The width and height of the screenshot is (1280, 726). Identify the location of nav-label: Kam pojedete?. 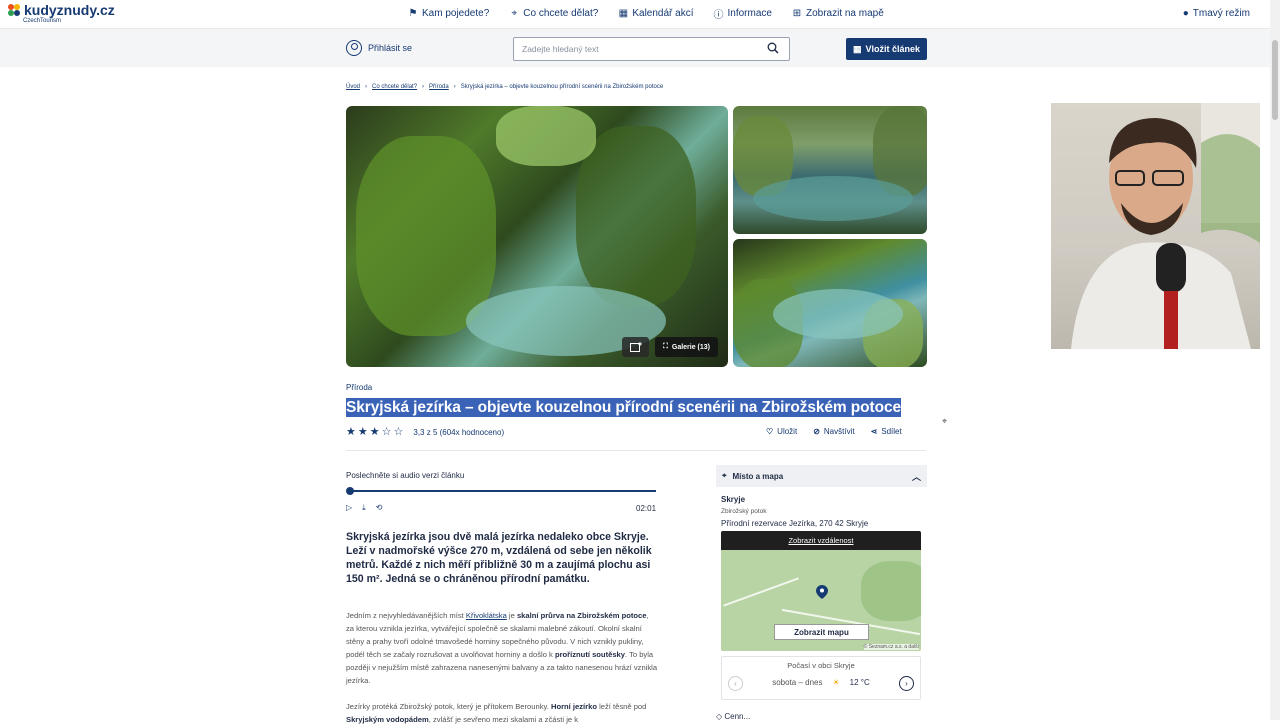
(456, 13).